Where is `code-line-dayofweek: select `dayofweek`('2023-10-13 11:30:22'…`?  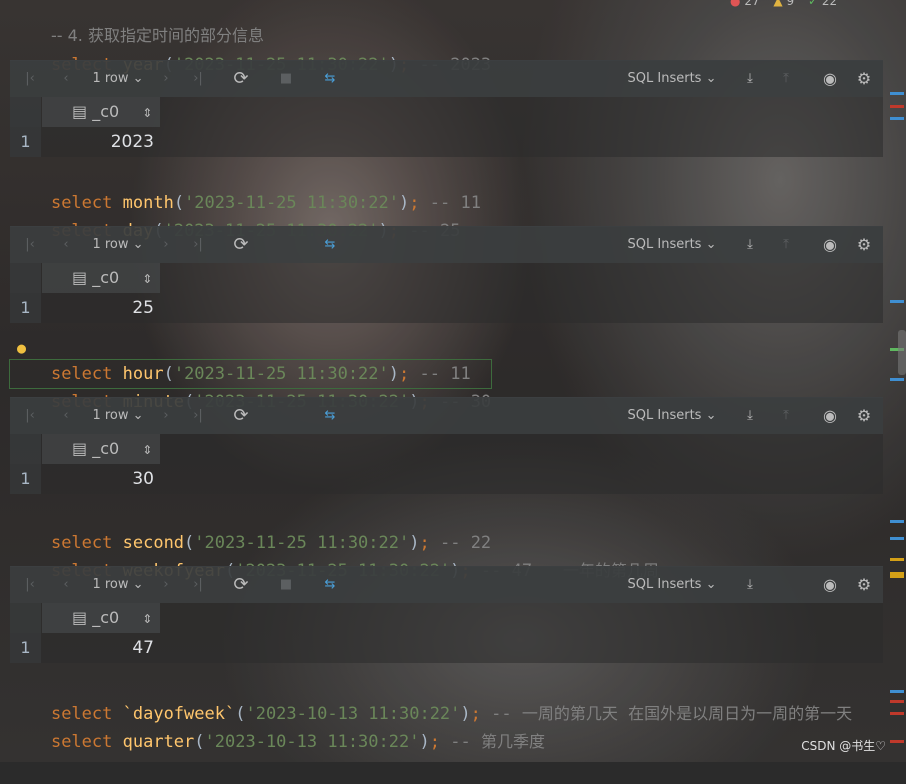
code-line-dayofweek: select `dayofweek`('2023-10-13 11:30:22'… is located at coordinates (431, 698).